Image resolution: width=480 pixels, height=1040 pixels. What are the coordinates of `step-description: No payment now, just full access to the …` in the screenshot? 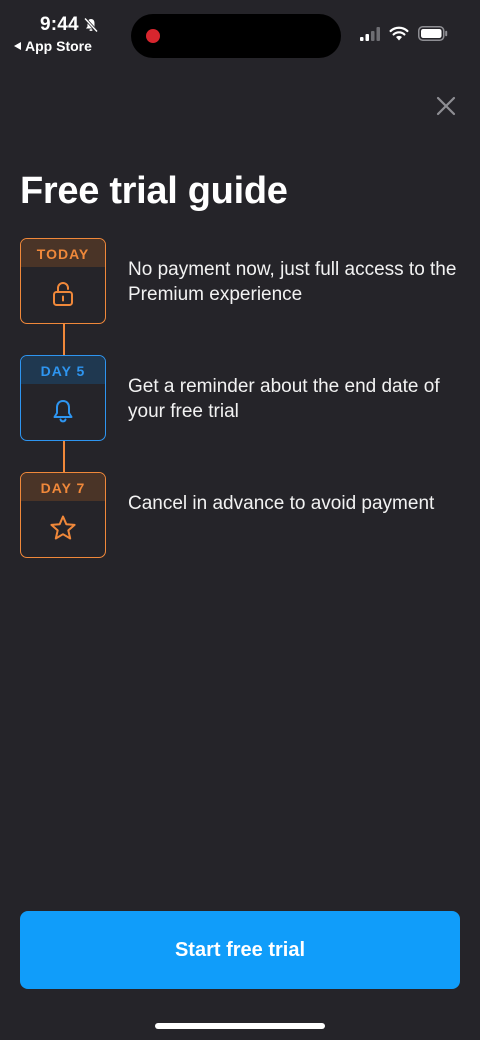 It's located at (292, 282).